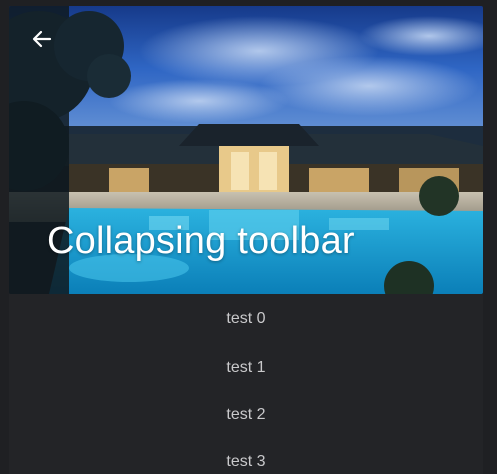  I want to click on back-button, so click(42, 39).